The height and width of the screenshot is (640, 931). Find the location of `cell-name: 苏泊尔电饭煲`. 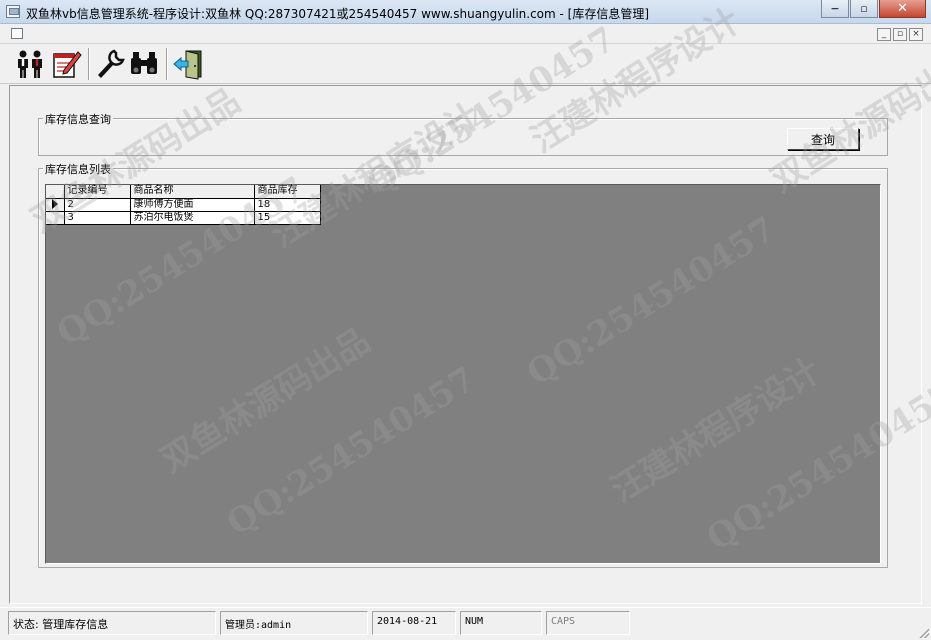

cell-name: 苏泊尔电饭煲 is located at coordinates (192, 218).